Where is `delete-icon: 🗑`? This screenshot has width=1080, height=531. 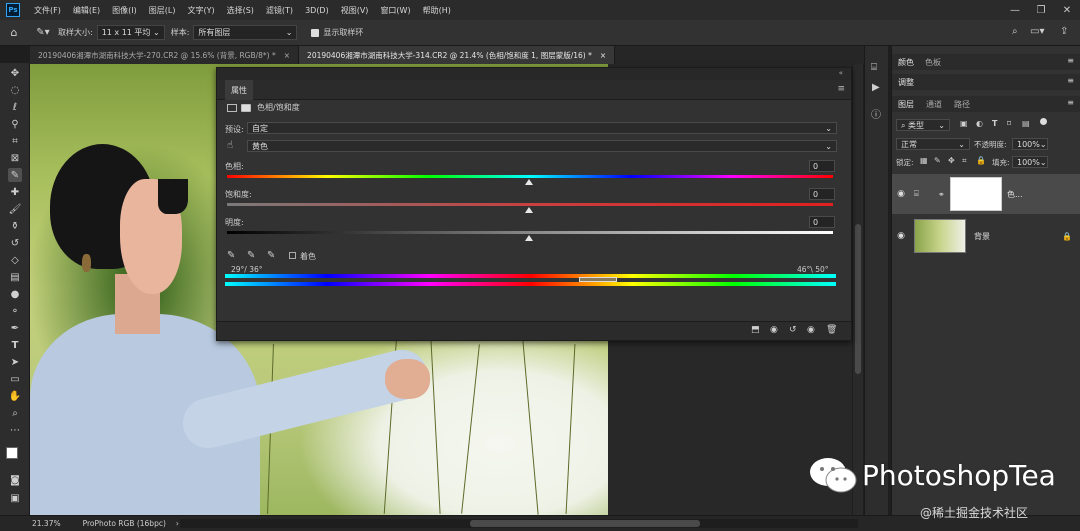
delete-icon: 🗑 is located at coordinates (831, 330).